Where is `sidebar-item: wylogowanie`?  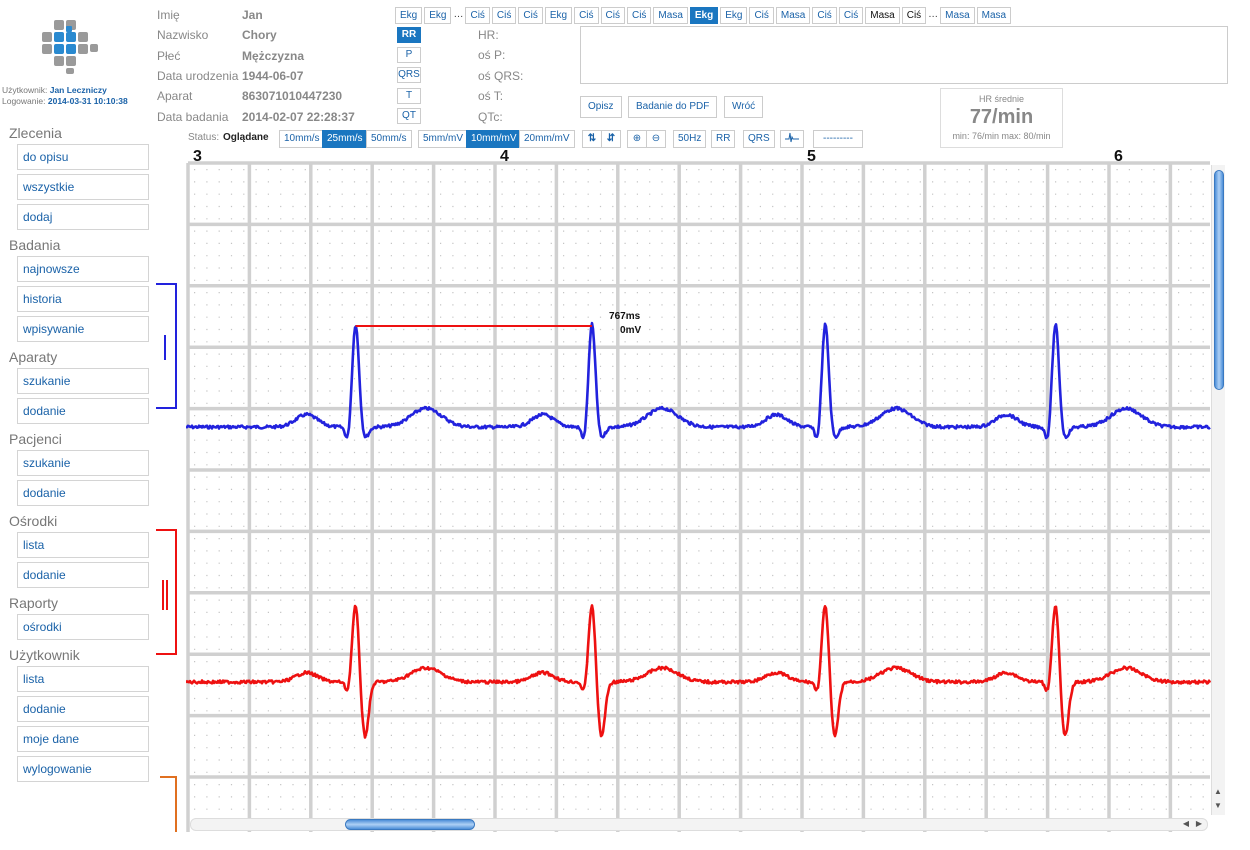 sidebar-item: wylogowanie is located at coordinates (83, 769).